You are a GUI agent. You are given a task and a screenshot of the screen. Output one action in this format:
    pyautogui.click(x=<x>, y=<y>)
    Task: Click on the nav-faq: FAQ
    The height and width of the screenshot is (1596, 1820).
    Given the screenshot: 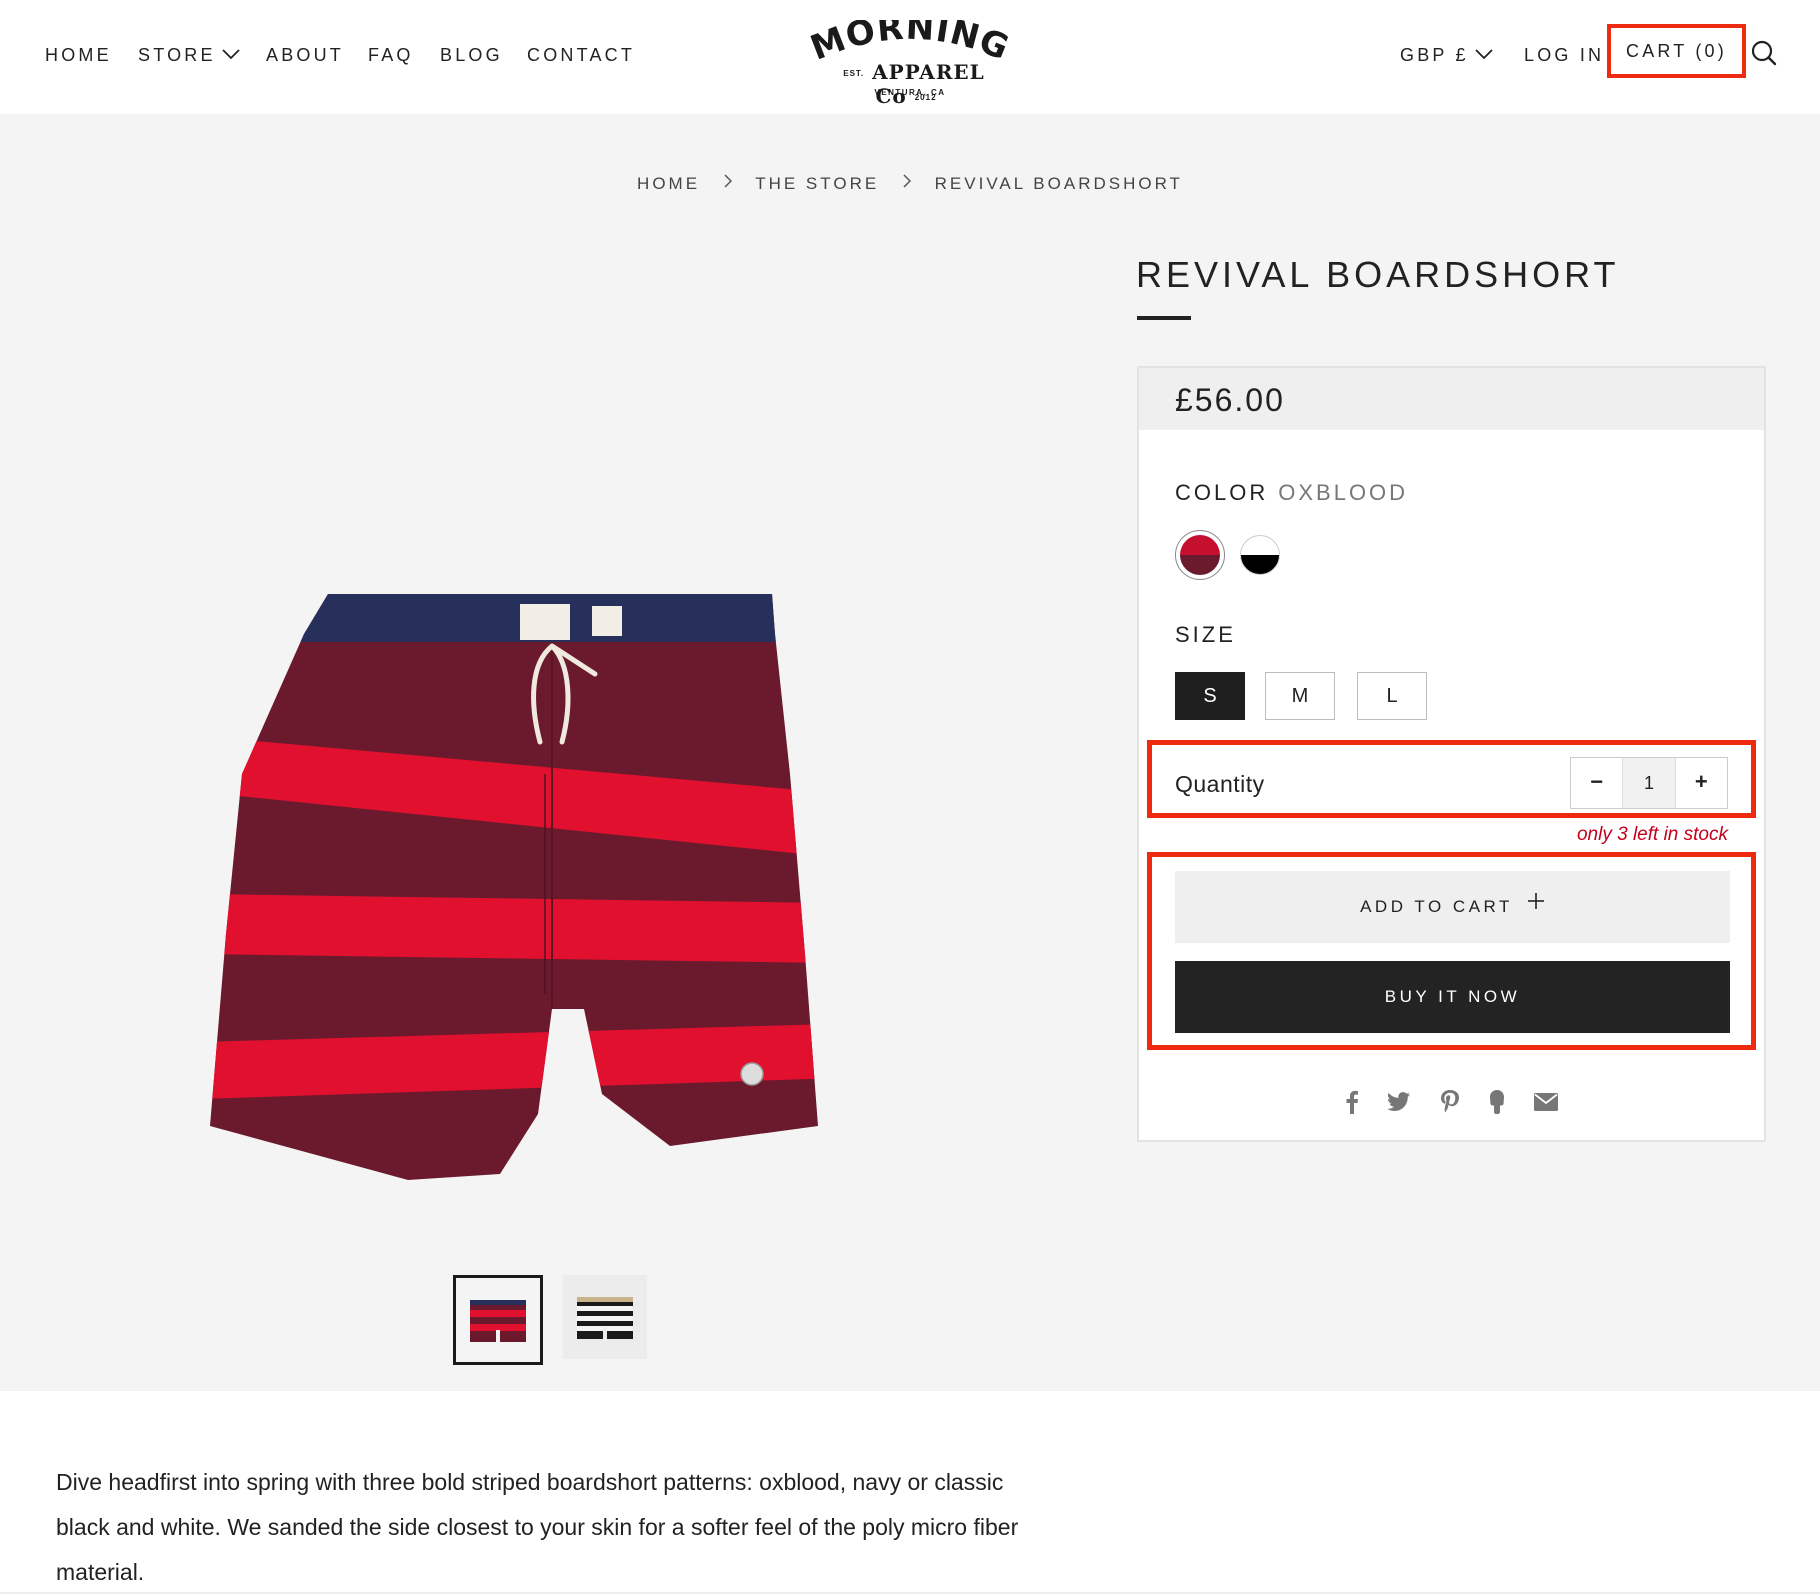 What is the action you would take?
    pyautogui.click(x=391, y=55)
    